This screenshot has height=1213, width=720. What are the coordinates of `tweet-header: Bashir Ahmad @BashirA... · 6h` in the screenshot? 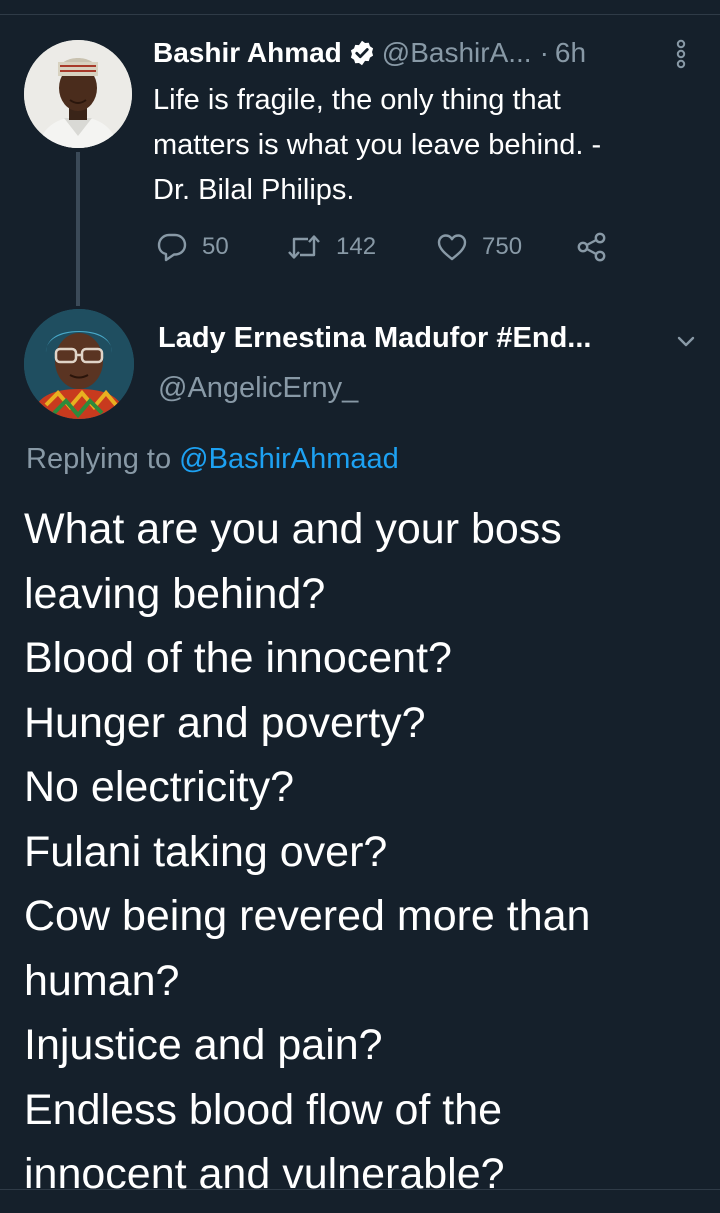 It's located at (369, 53).